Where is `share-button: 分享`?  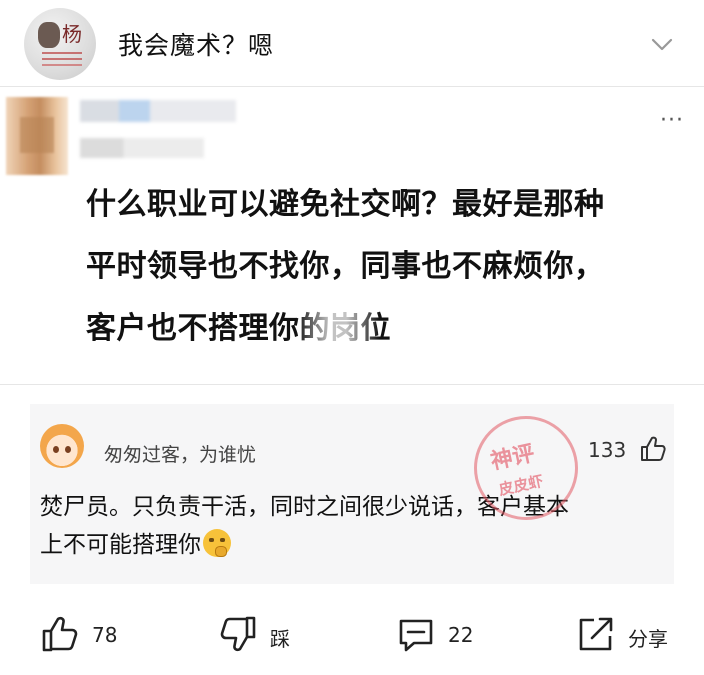 share-button: 分享 is located at coordinates (631, 634).